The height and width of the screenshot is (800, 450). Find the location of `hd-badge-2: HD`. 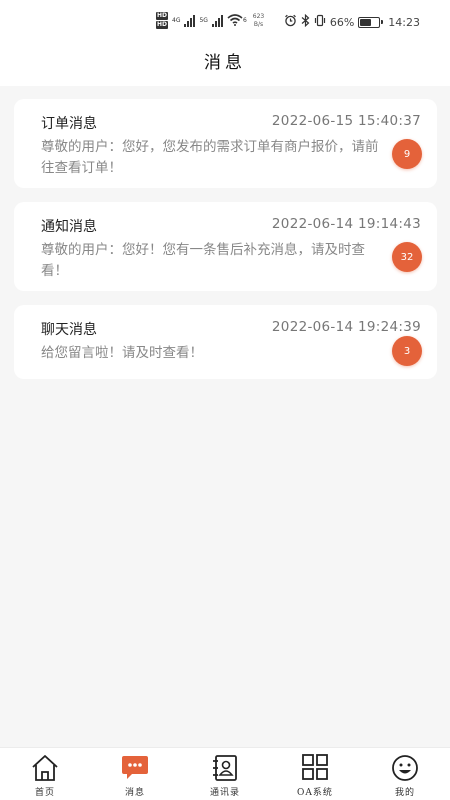

hd-badge-2: HD is located at coordinates (162, 25).